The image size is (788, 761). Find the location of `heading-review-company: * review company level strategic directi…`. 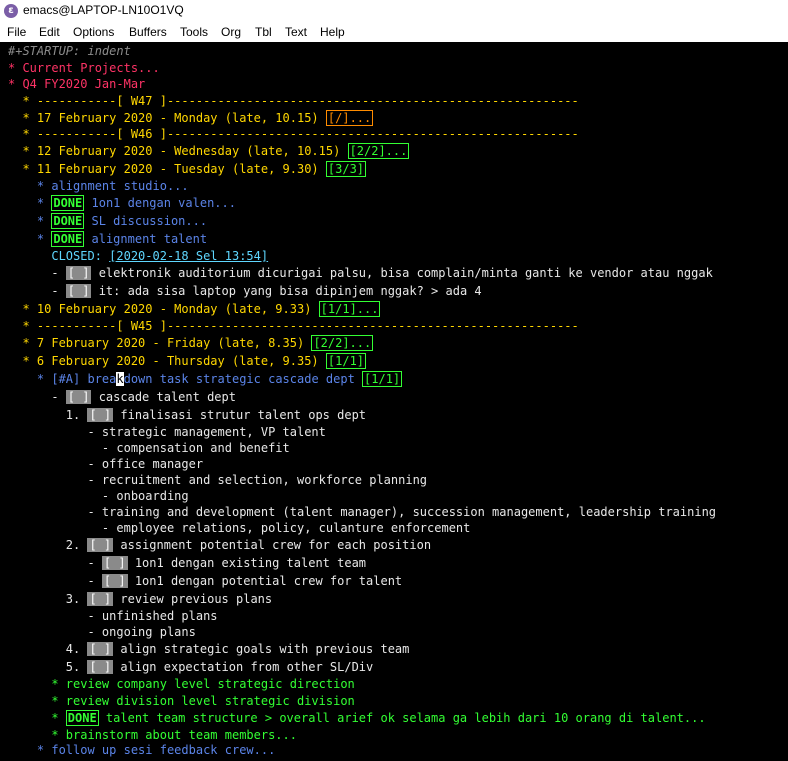

heading-review-company: * review company level strategic directi… is located at coordinates (181, 684).